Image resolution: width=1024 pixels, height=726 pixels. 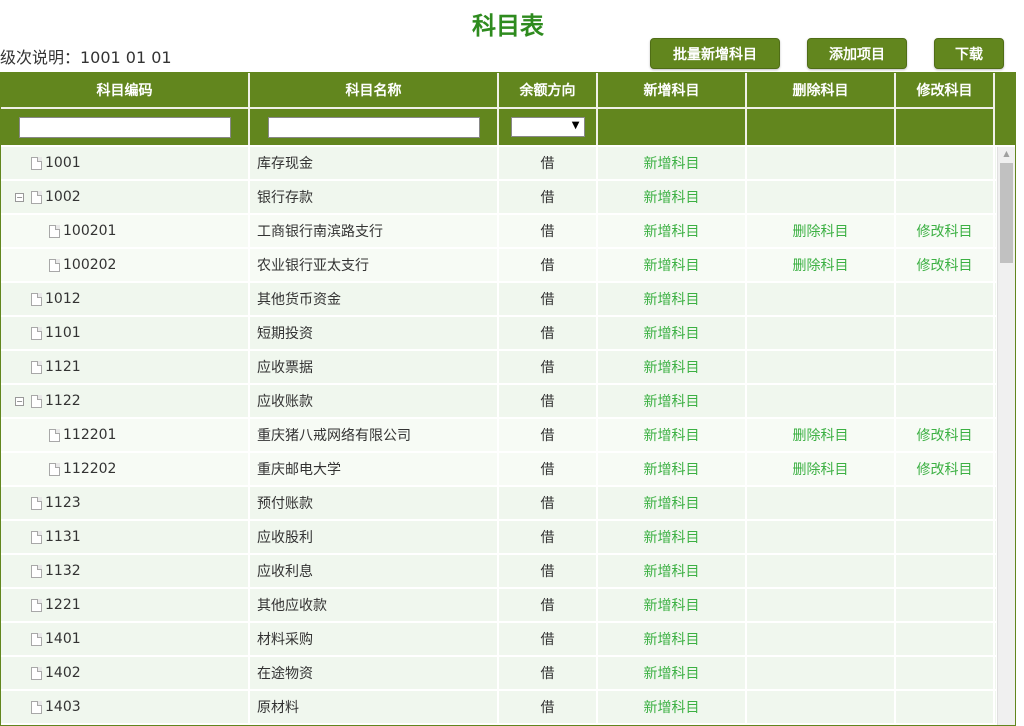 I want to click on table-row: 1403 原材料借新增科目, so click(x=498, y=708).